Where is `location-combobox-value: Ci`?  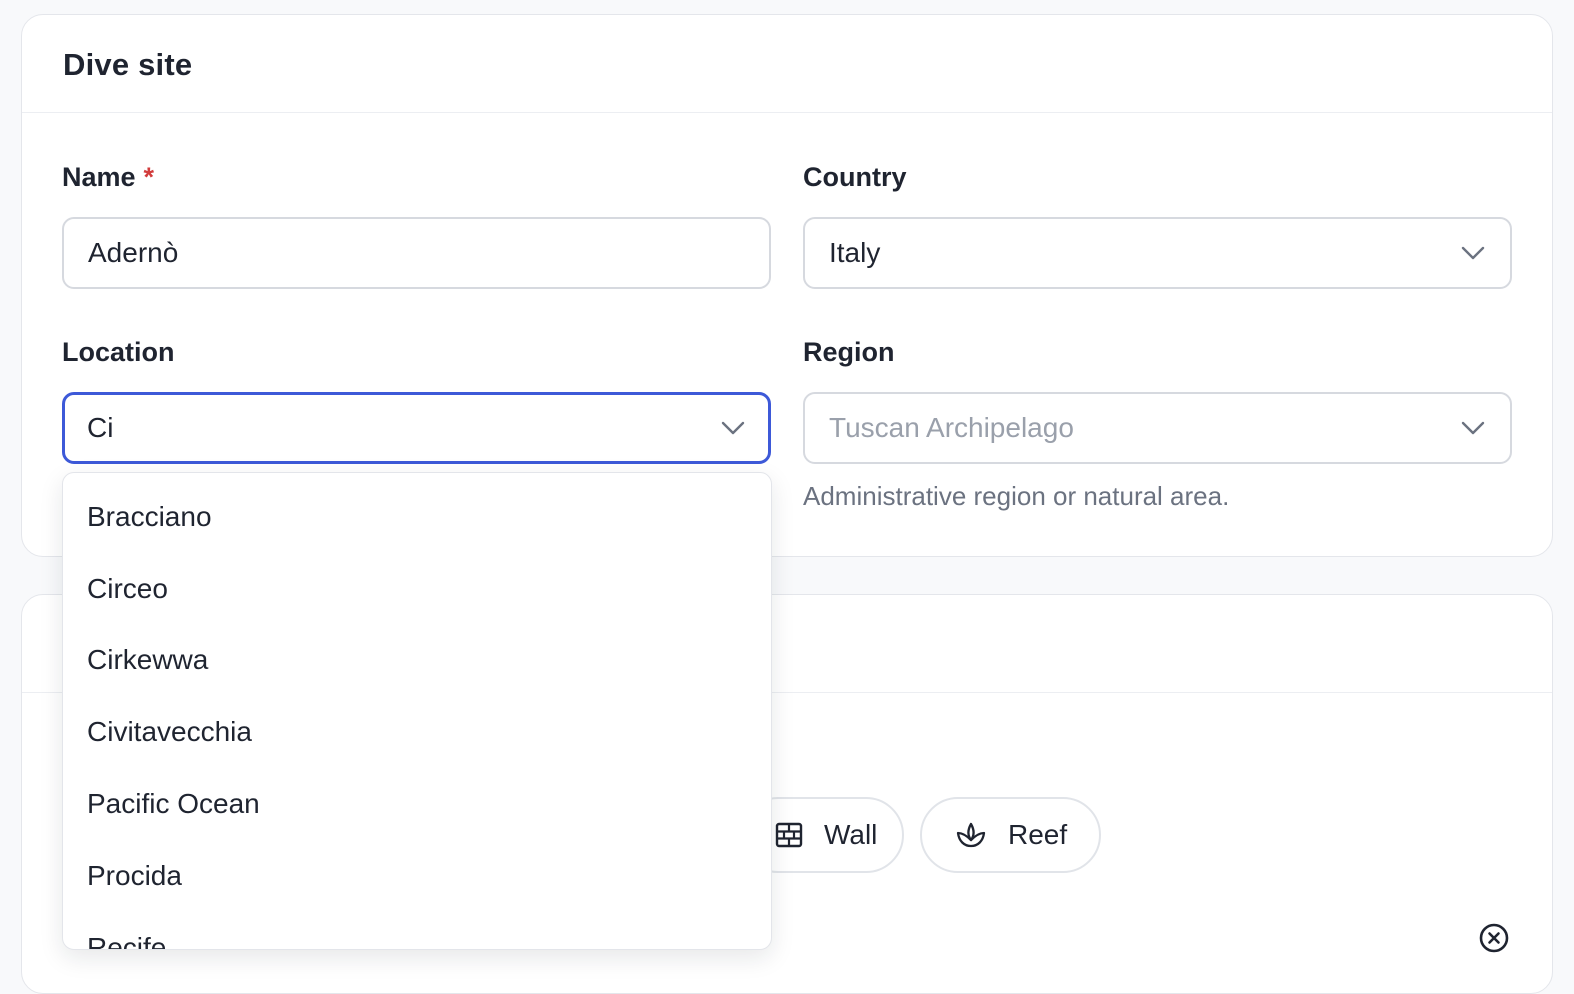
location-combobox-value: Ci is located at coordinates (100, 427).